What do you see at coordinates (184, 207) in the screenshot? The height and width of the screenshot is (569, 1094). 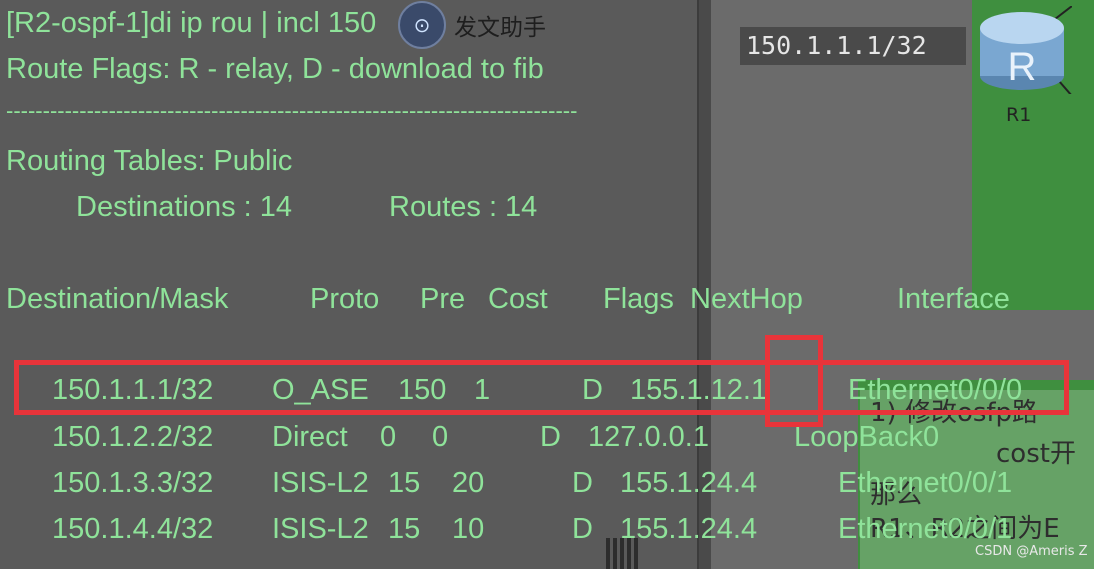 I see `destinations-count: Destinations : 14` at bounding box center [184, 207].